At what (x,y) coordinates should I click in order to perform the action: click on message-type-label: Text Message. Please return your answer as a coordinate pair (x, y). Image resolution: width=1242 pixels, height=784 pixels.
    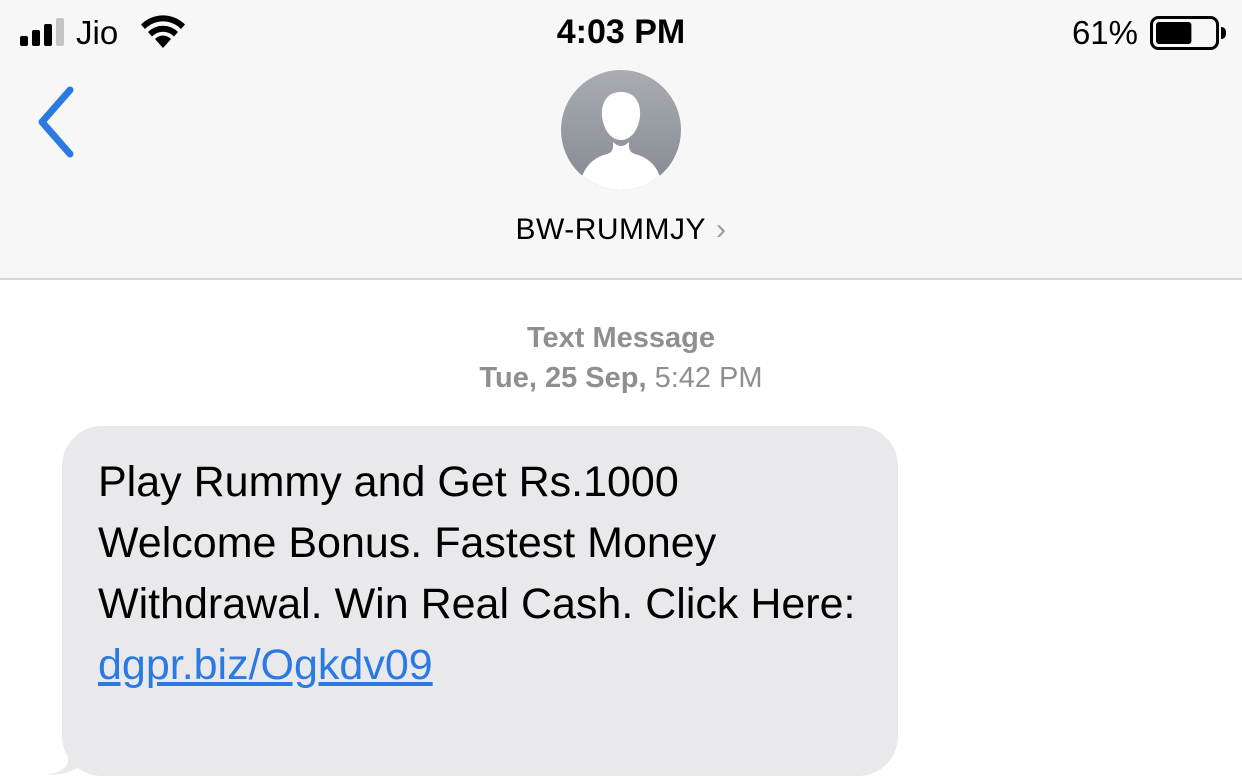
    Looking at the image, I should click on (621, 338).